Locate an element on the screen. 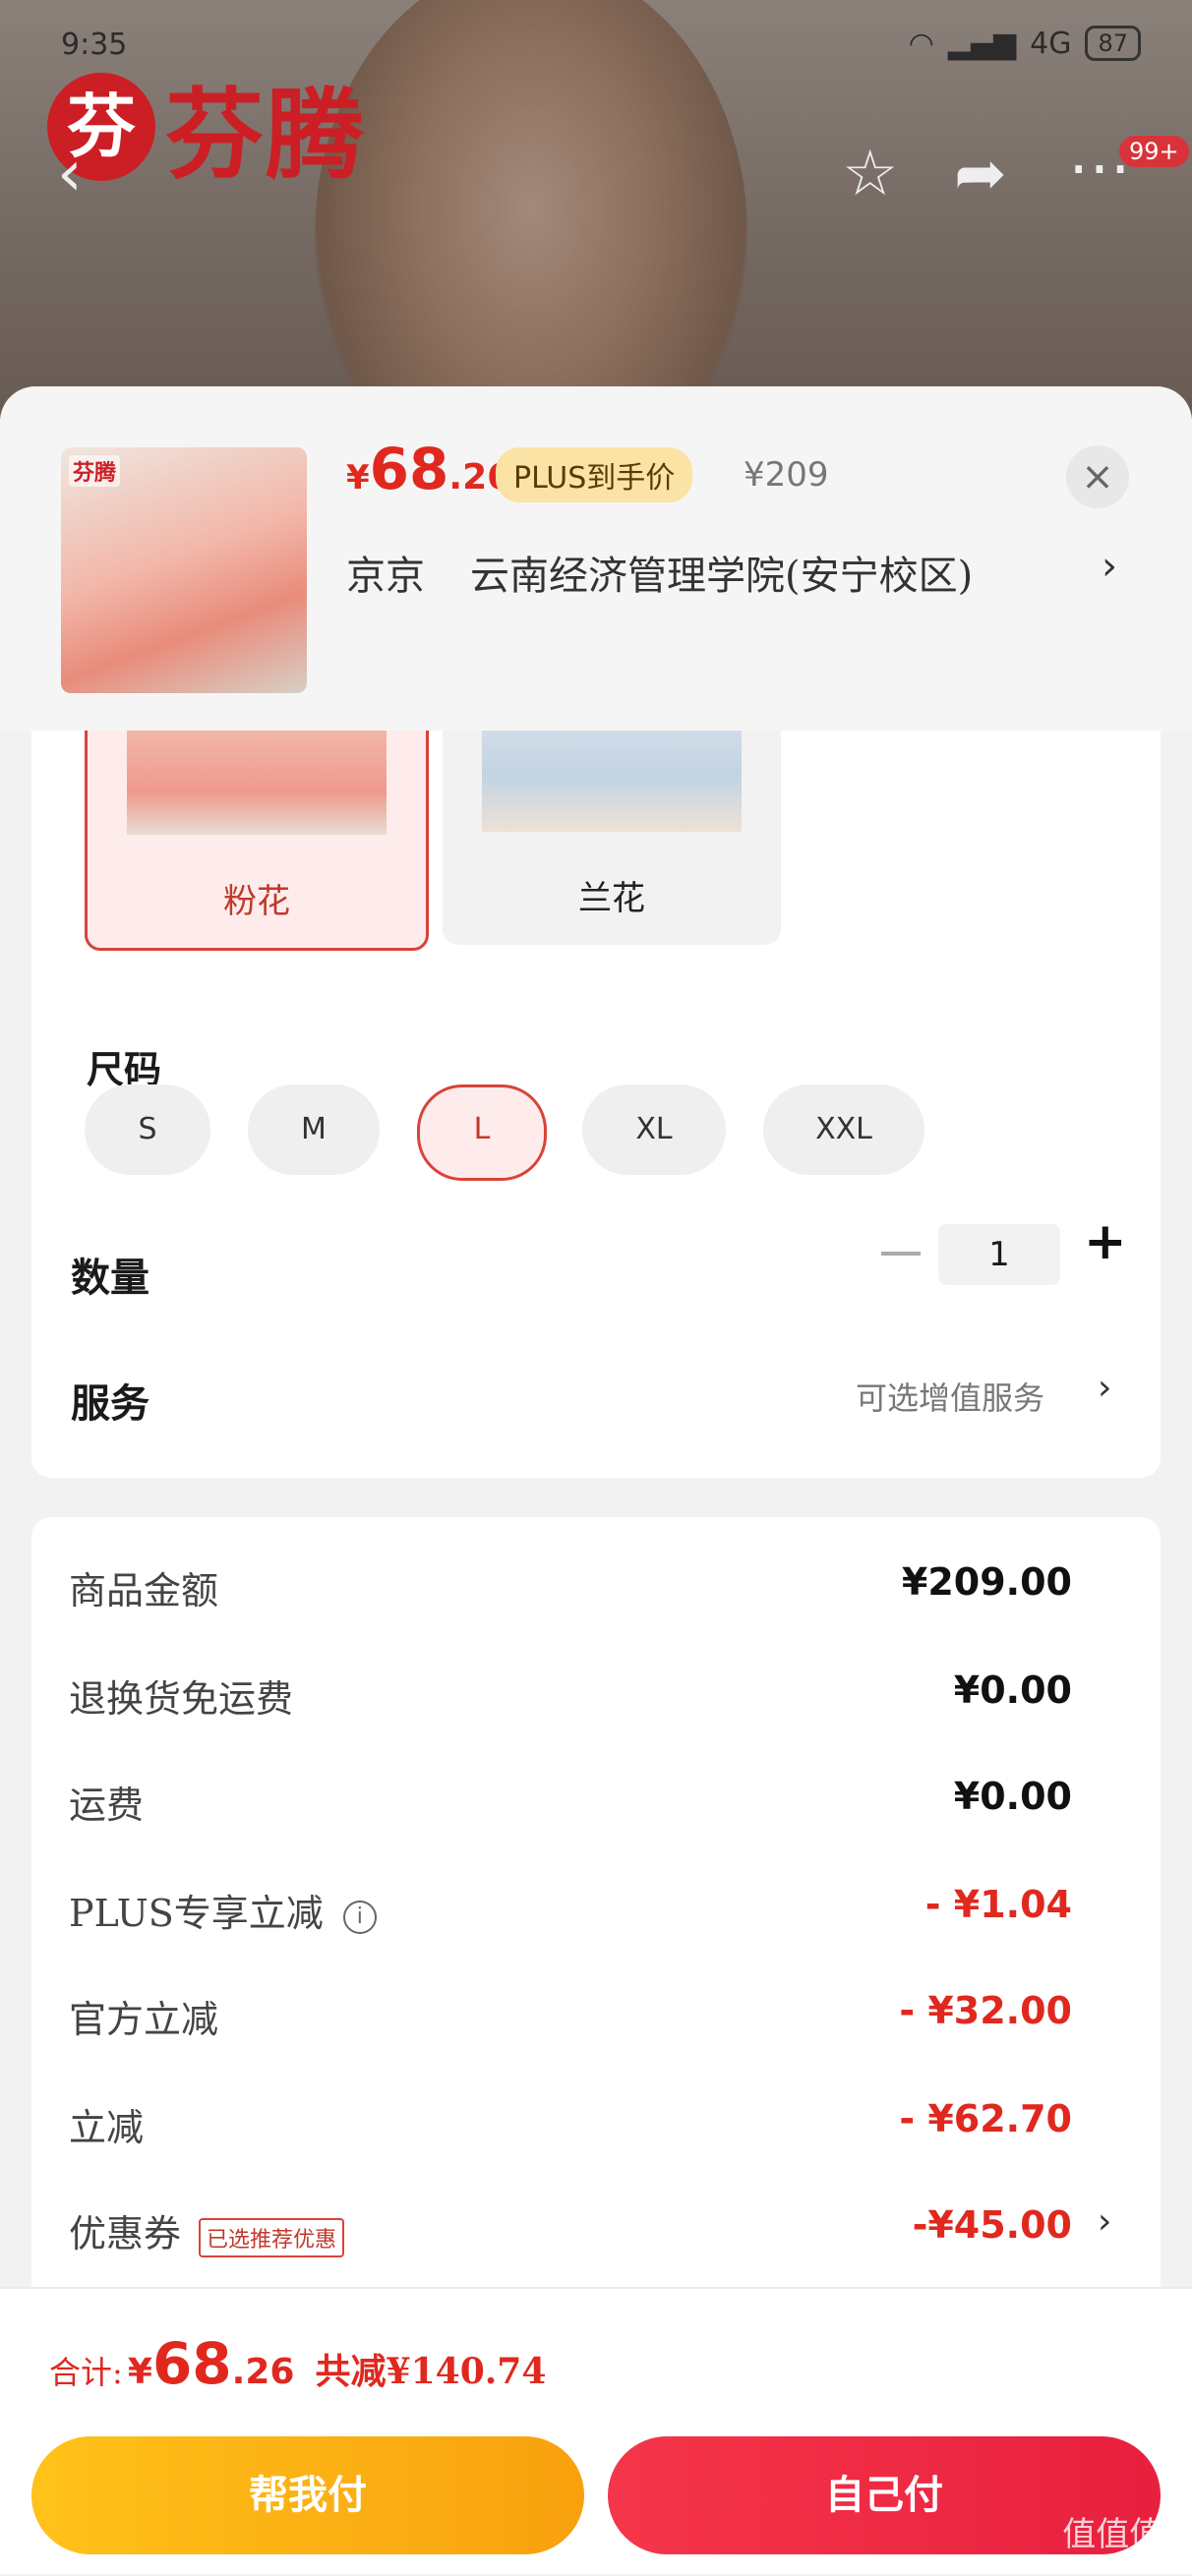 Image resolution: width=1192 pixels, height=2576 pixels. original-price: ¥209 is located at coordinates (786, 475).